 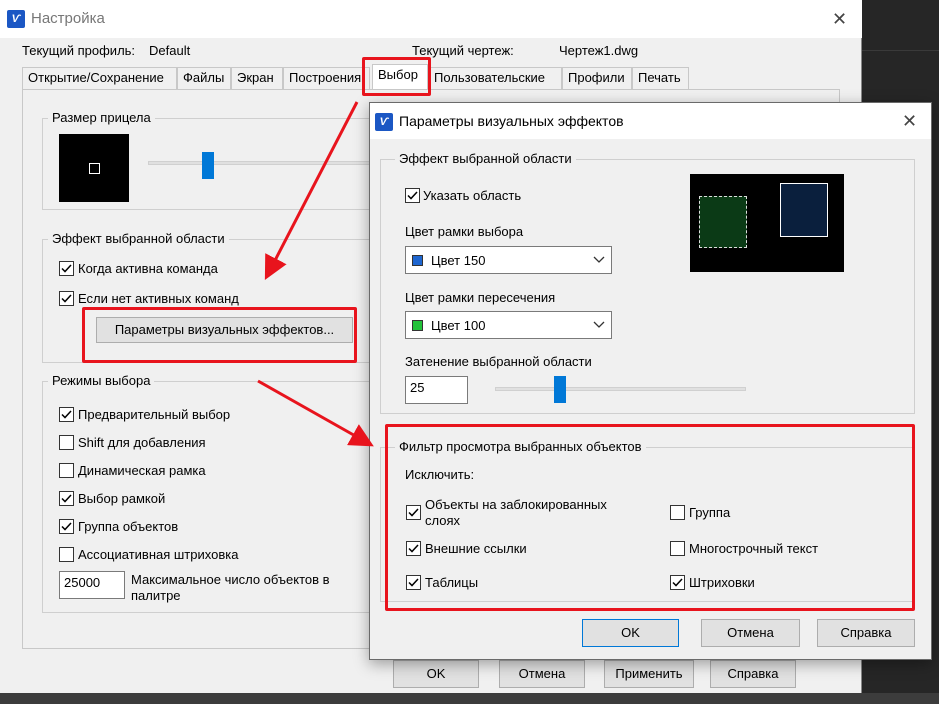 What do you see at coordinates (311, 190) in the screenshot?
I see `arrow-to-button` at bounding box center [311, 190].